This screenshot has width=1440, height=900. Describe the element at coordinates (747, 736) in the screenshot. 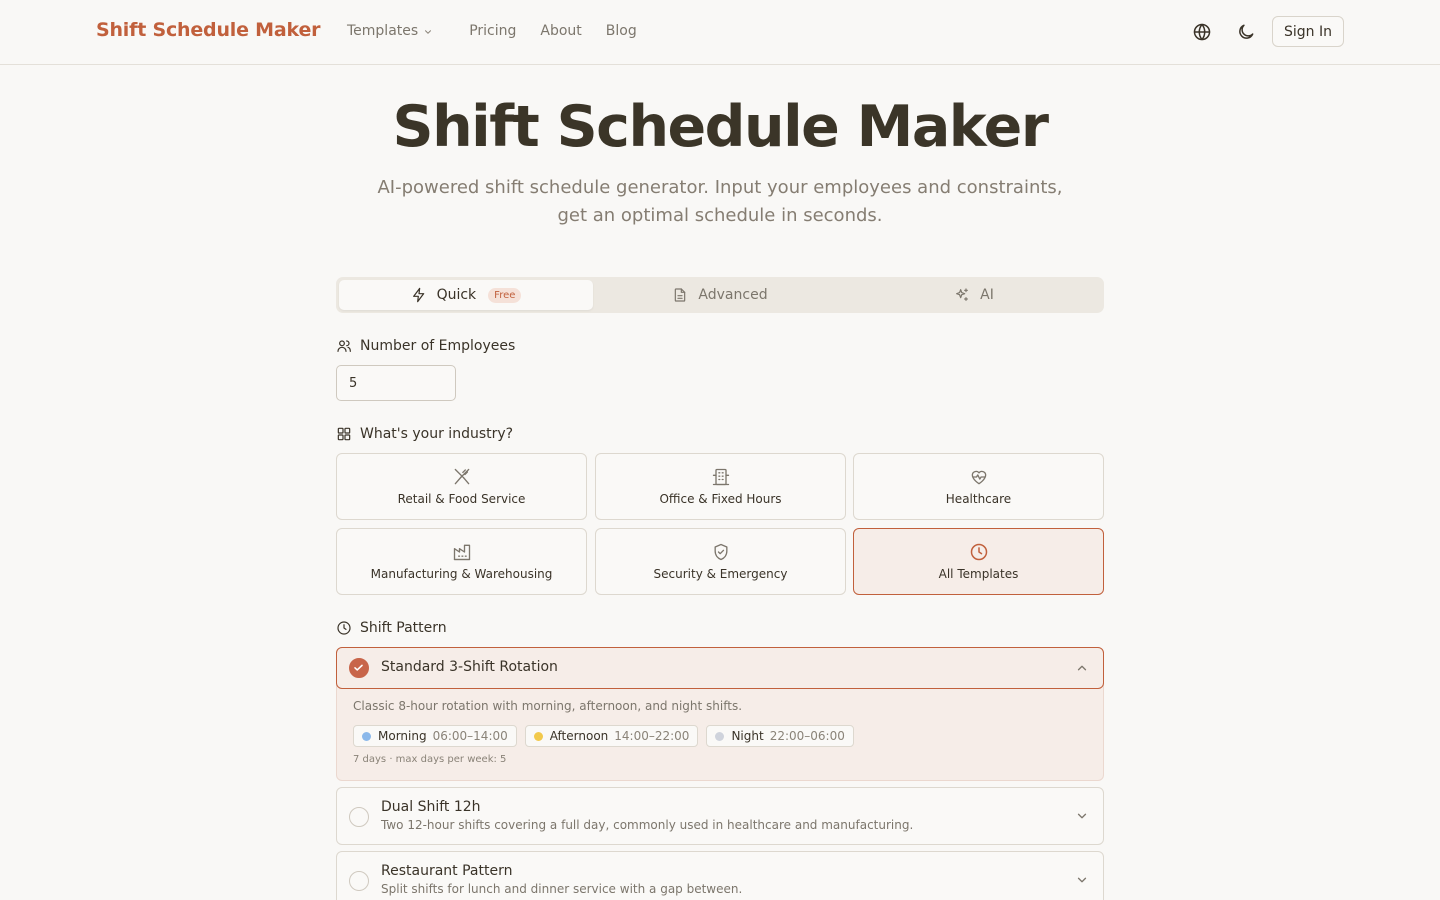

I see `shift-name: Night` at that location.